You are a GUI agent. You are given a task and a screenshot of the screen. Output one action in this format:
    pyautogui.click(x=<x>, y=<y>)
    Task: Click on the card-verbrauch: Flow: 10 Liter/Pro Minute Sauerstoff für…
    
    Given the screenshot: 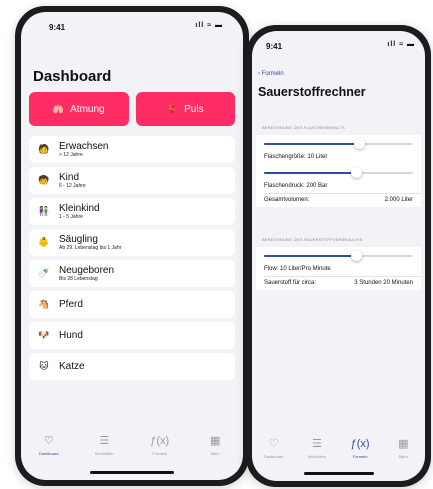 What is the action you would take?
    pyautogui.click(x=338, y=268)
    